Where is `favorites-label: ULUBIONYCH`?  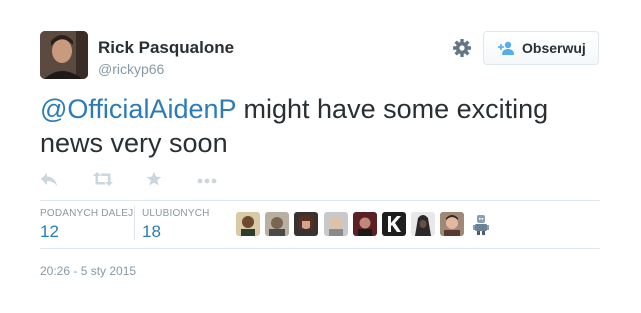 favorites-label: ULUBIONYCH is located at coordinates (176, 213).